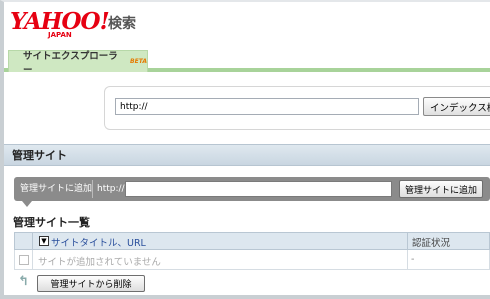 This screenshot has height=299, width=490. I want to click on yahoo-logo: YAHOO!, so click(60, 21).